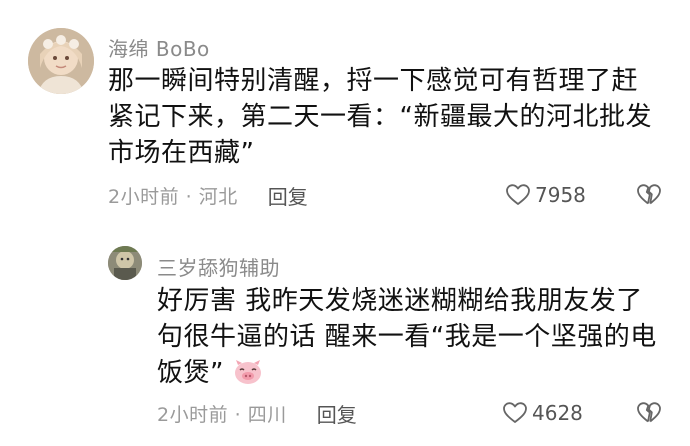 The image size is (690, 446). I want to click on like-count: 4628, so click(557, 413).